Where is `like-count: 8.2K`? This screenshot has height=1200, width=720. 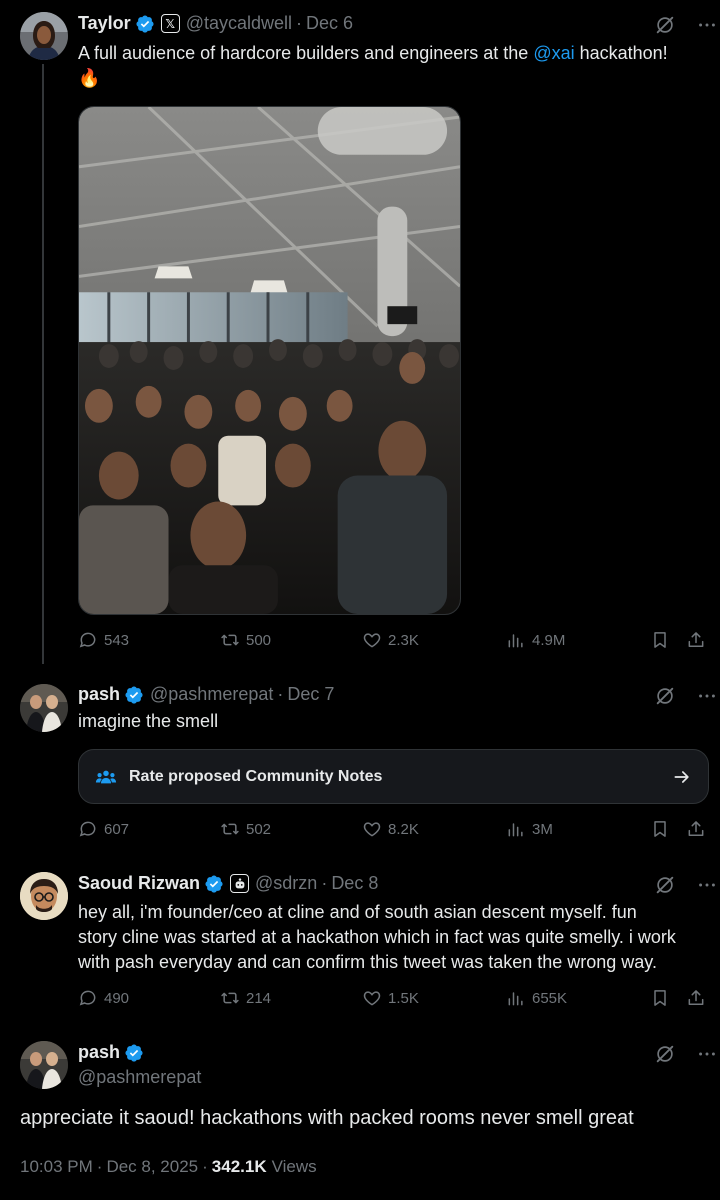 like-count: 8.2K is located at coordinates (403, 829).